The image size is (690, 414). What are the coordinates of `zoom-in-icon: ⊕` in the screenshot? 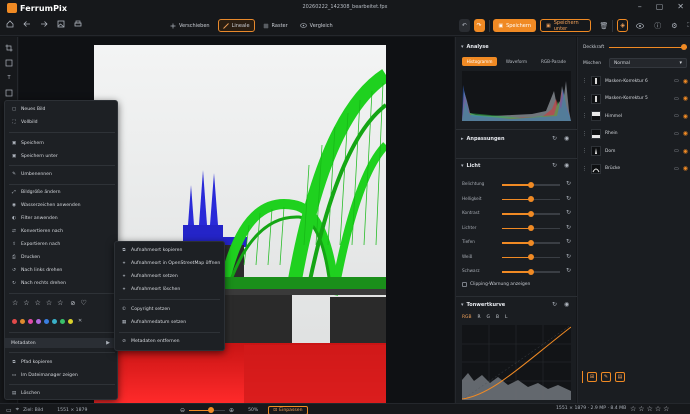 It's located at (231, 410).